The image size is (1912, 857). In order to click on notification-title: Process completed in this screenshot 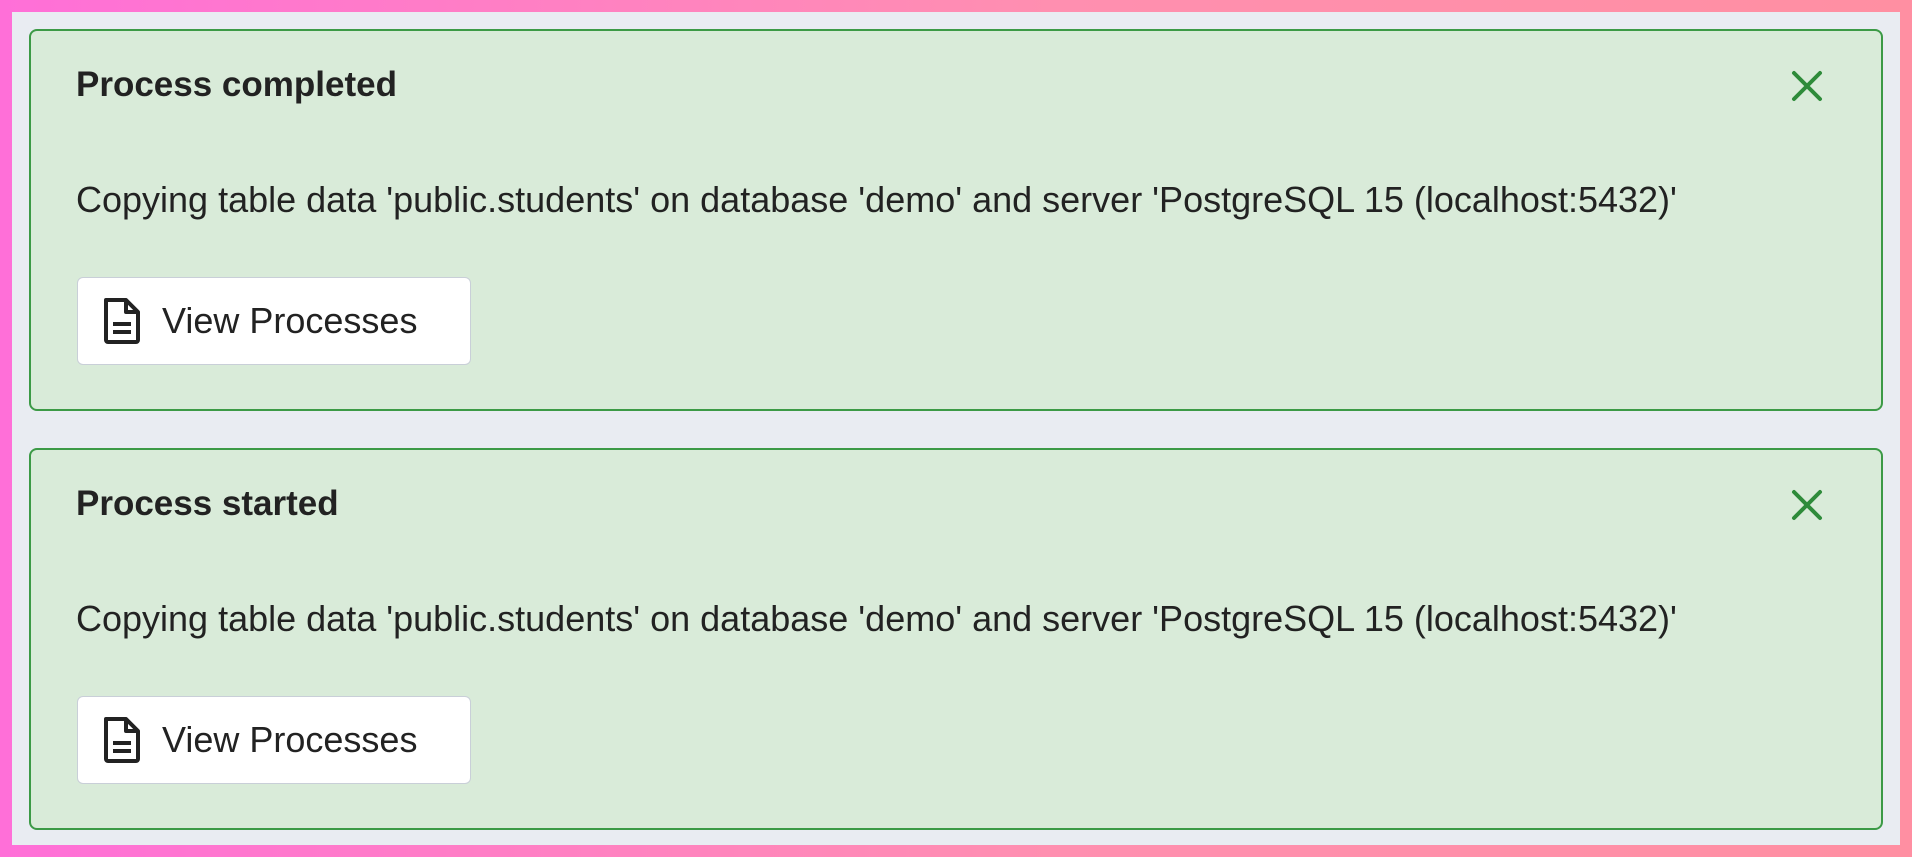, I will do `click(236, 84)`.